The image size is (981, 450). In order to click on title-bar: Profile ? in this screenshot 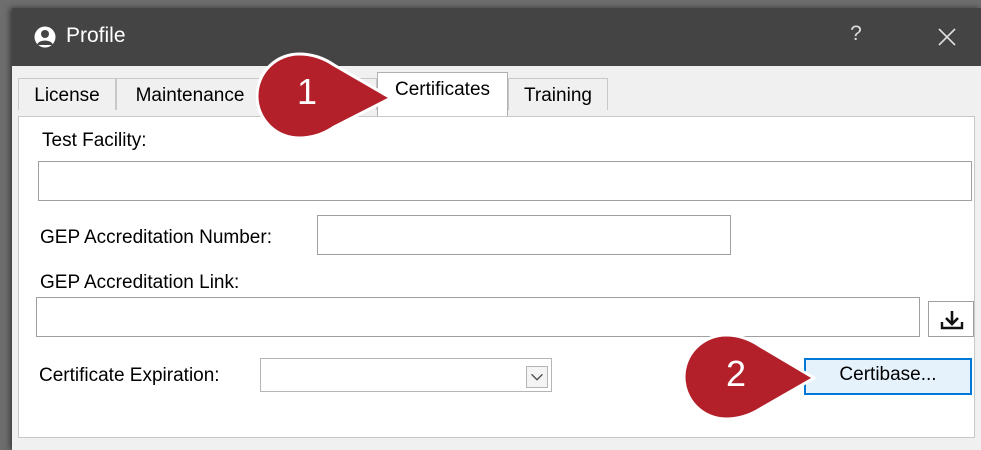, I will do `click(496, 37)`.